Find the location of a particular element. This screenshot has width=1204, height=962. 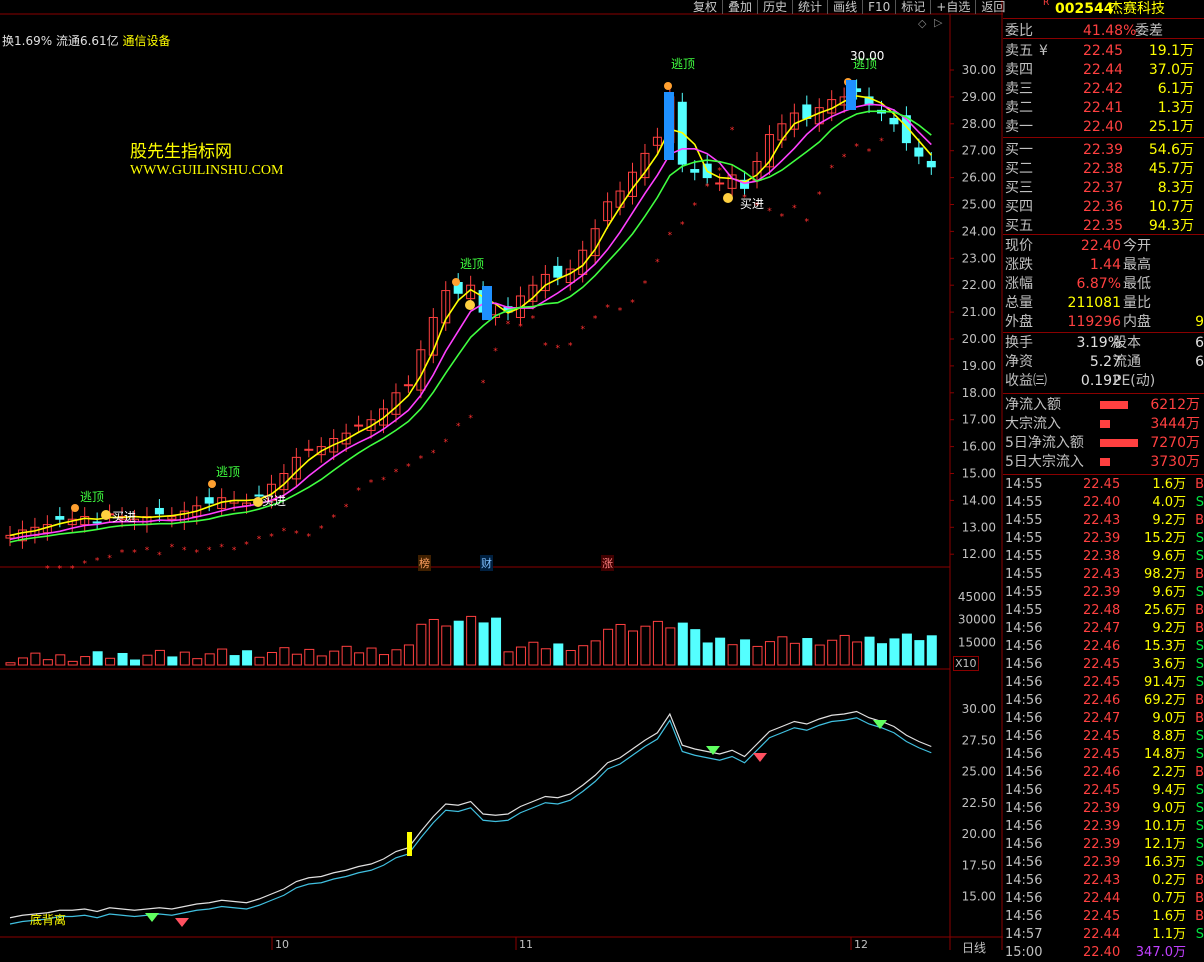

runner-icon is located at coordinates (668, 86).